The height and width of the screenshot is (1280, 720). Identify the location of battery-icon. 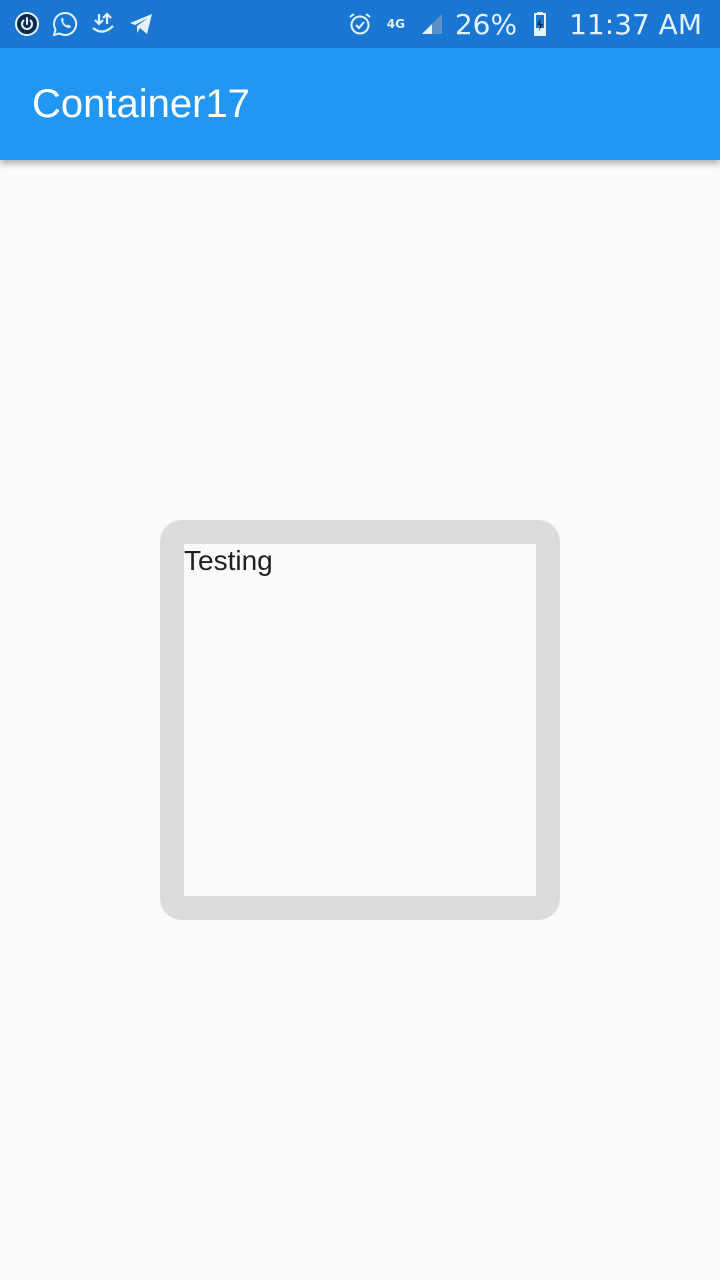
(540, 24).